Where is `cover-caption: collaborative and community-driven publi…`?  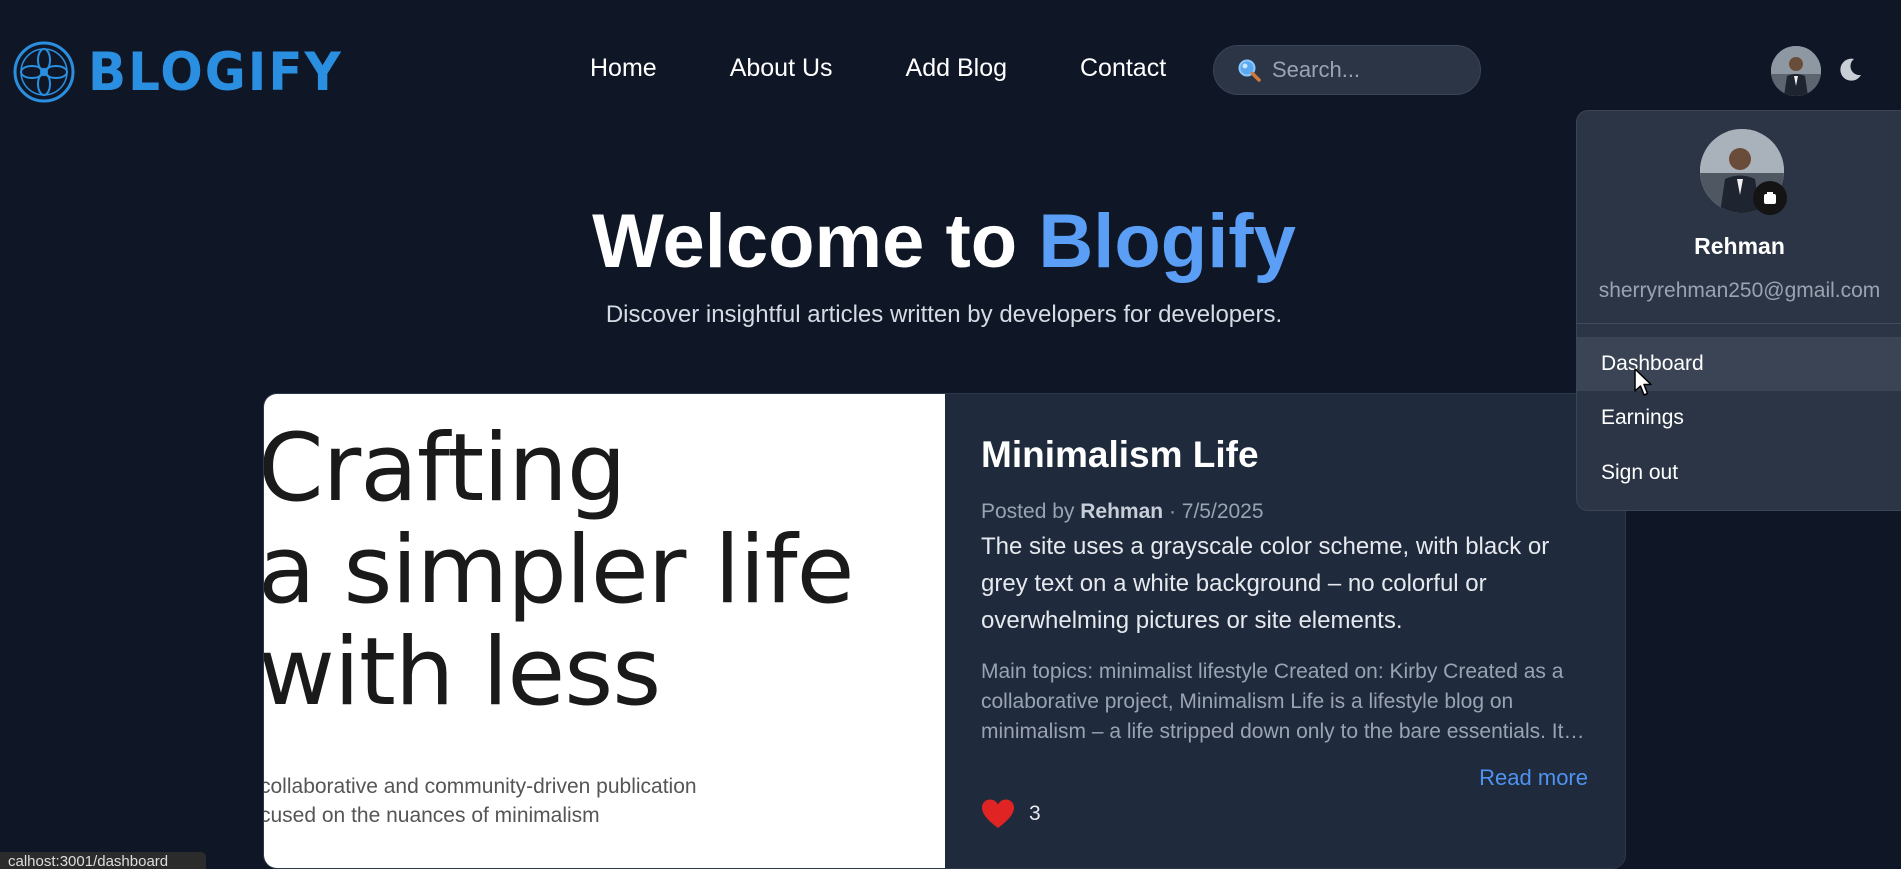
cover-caption: collaborative and community-driven publi… is located at coordinates (480, 801).